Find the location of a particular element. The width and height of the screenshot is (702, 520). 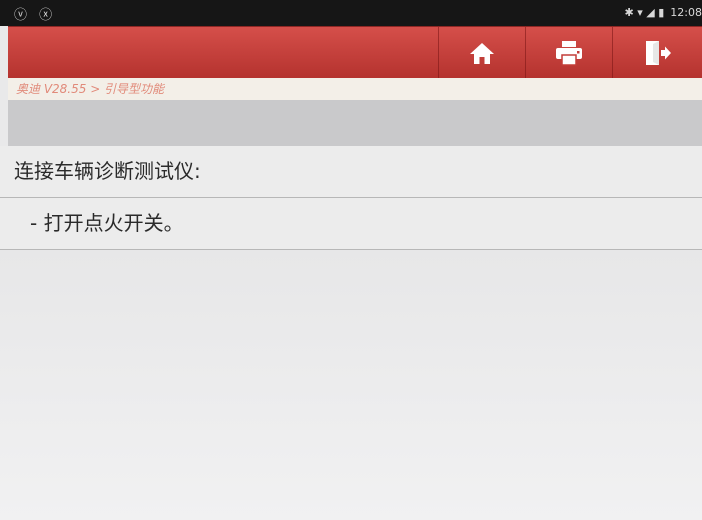

breadcrumb: 奥迪 V28.55 > 引导型功能 is located at coordinates (355, 89).